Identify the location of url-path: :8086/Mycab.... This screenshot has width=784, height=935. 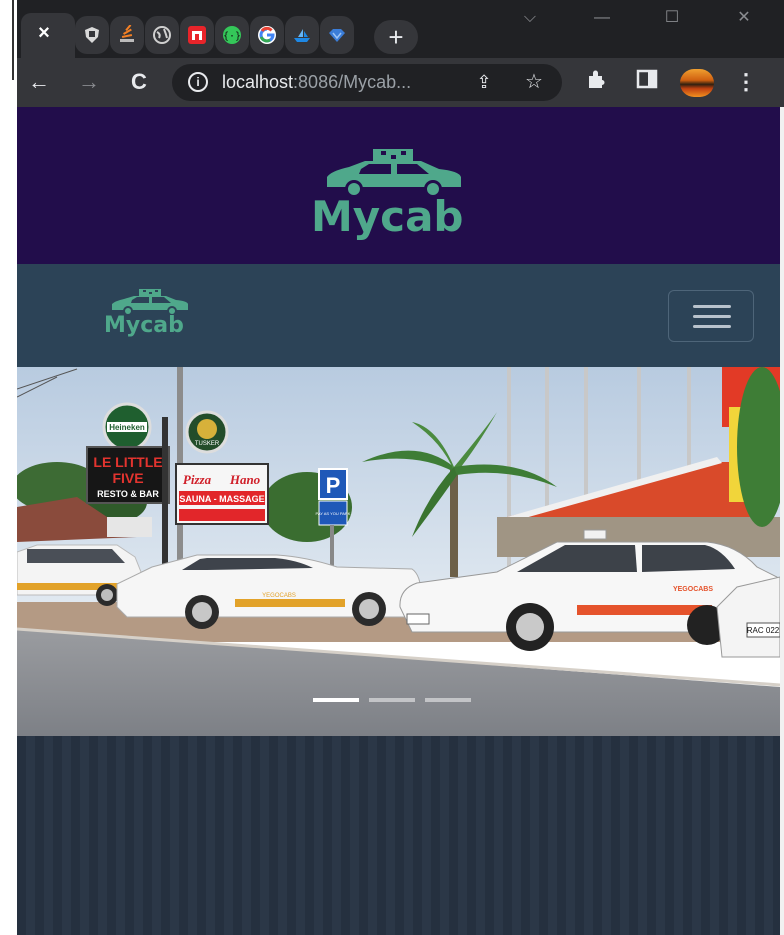
(352, 82).